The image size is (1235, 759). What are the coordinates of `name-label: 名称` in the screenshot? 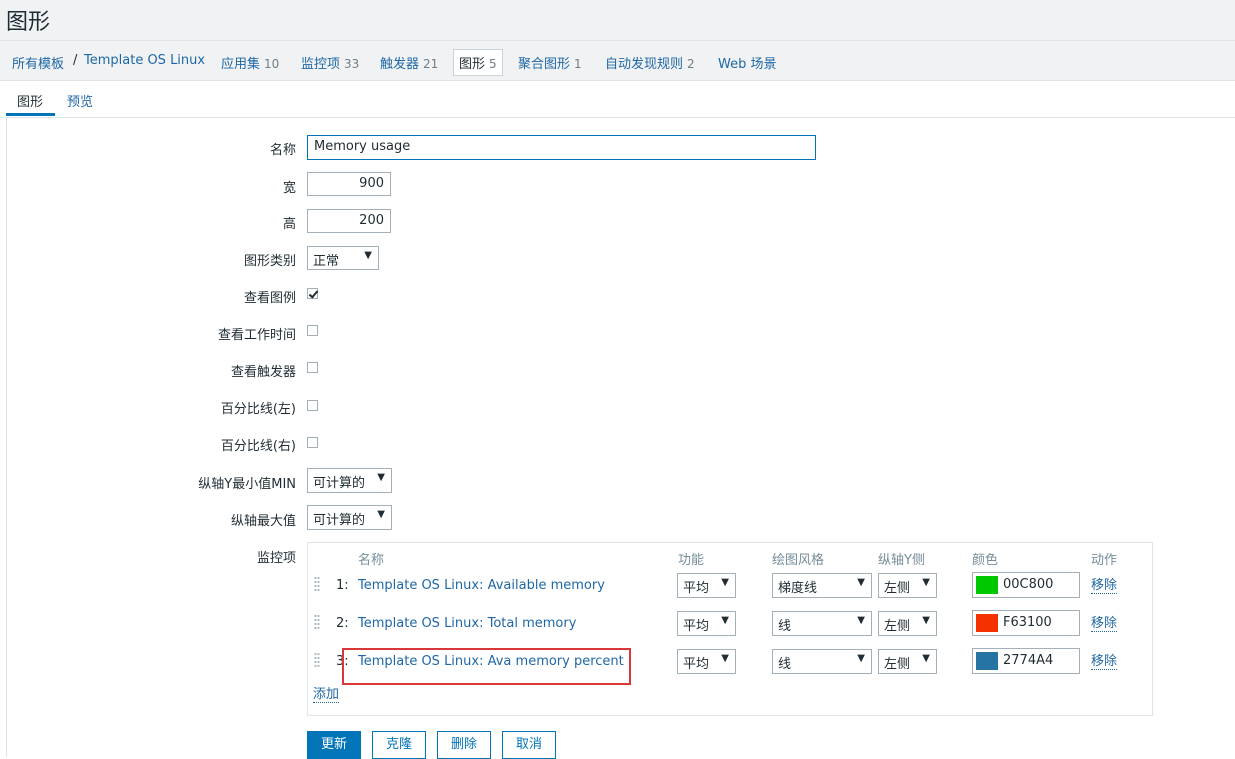 It's located at (282, 150).